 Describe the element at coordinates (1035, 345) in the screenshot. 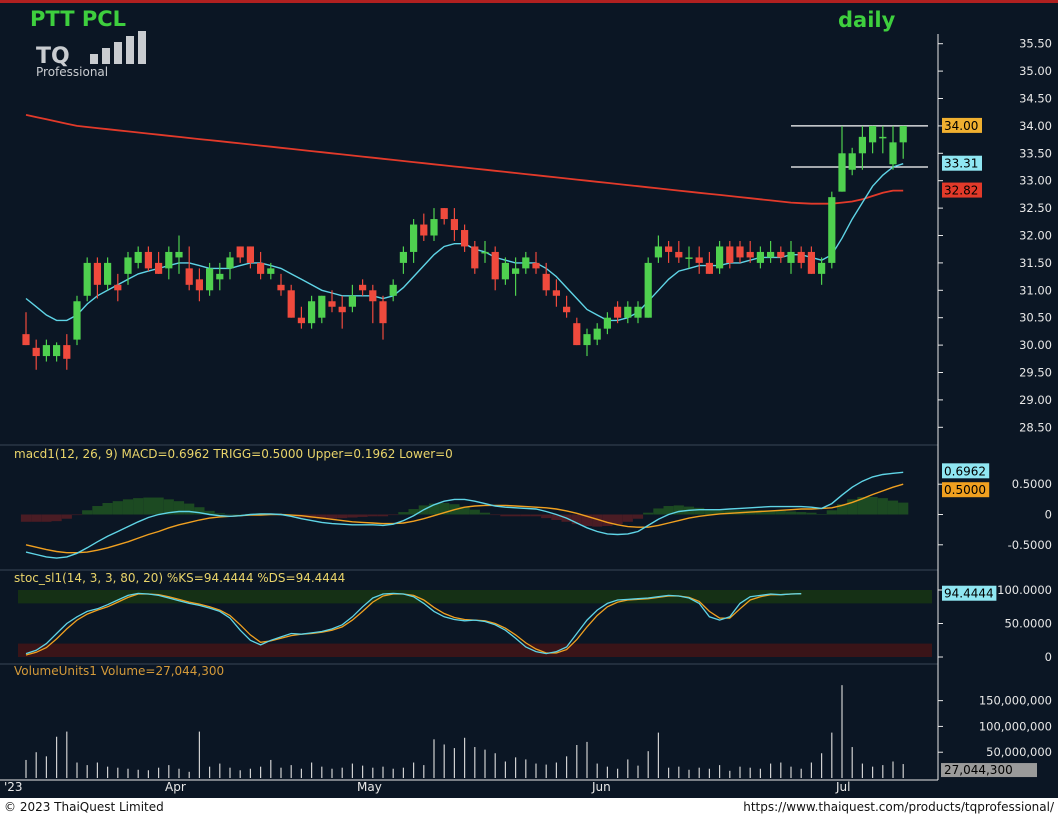

I see `y-tick-label: 30.00` at that location.